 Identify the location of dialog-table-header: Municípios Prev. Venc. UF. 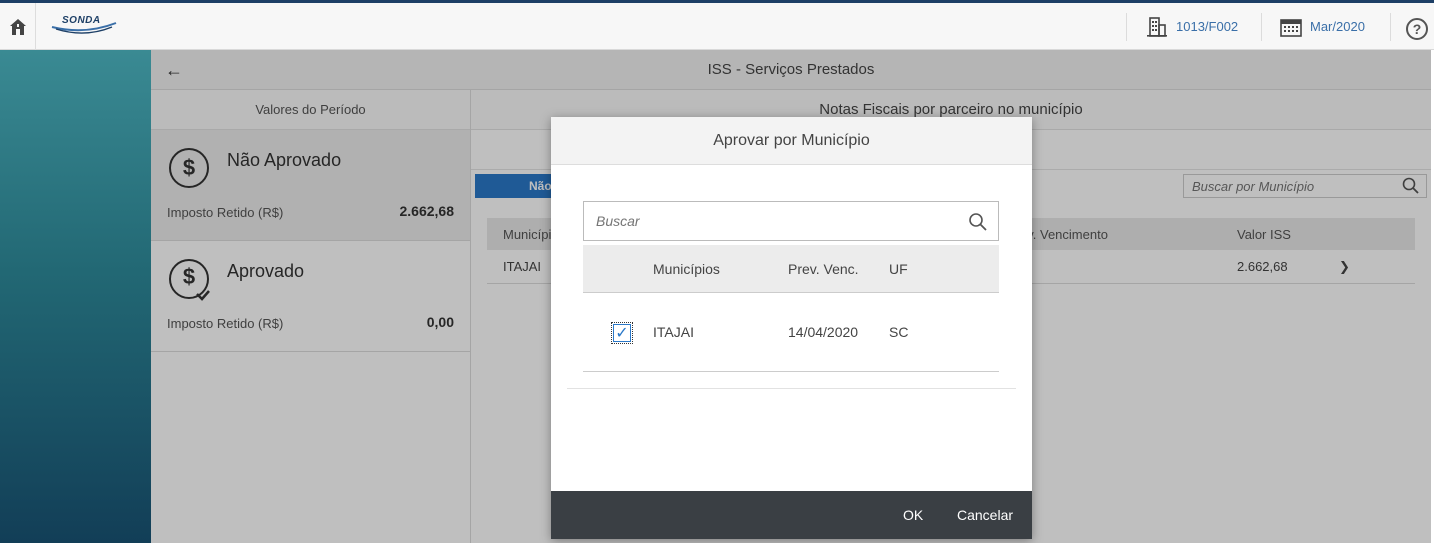
(791, 269).